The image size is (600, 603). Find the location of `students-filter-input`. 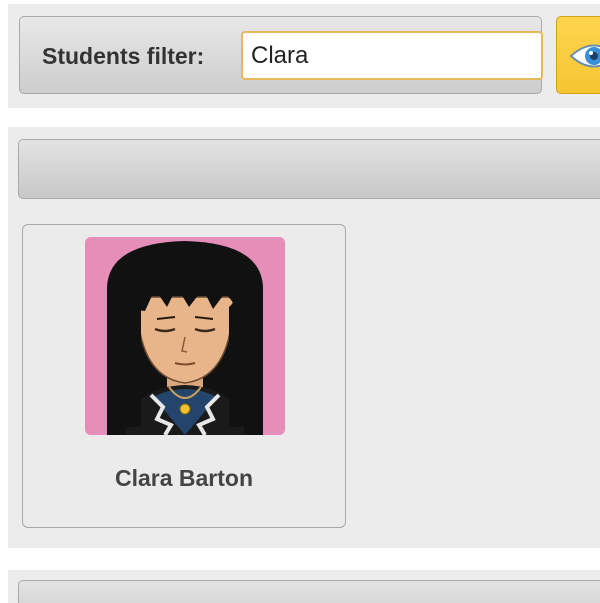

students-filter-input is located at coordinates (392, 55).